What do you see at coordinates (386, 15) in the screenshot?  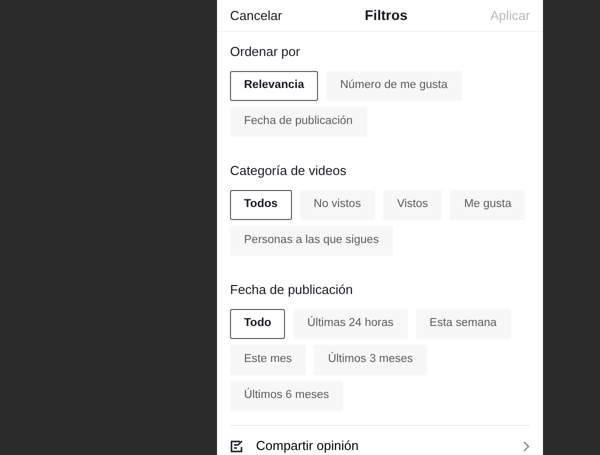 I see `sheet-title: Filtros` at bounding box center [386, 15].